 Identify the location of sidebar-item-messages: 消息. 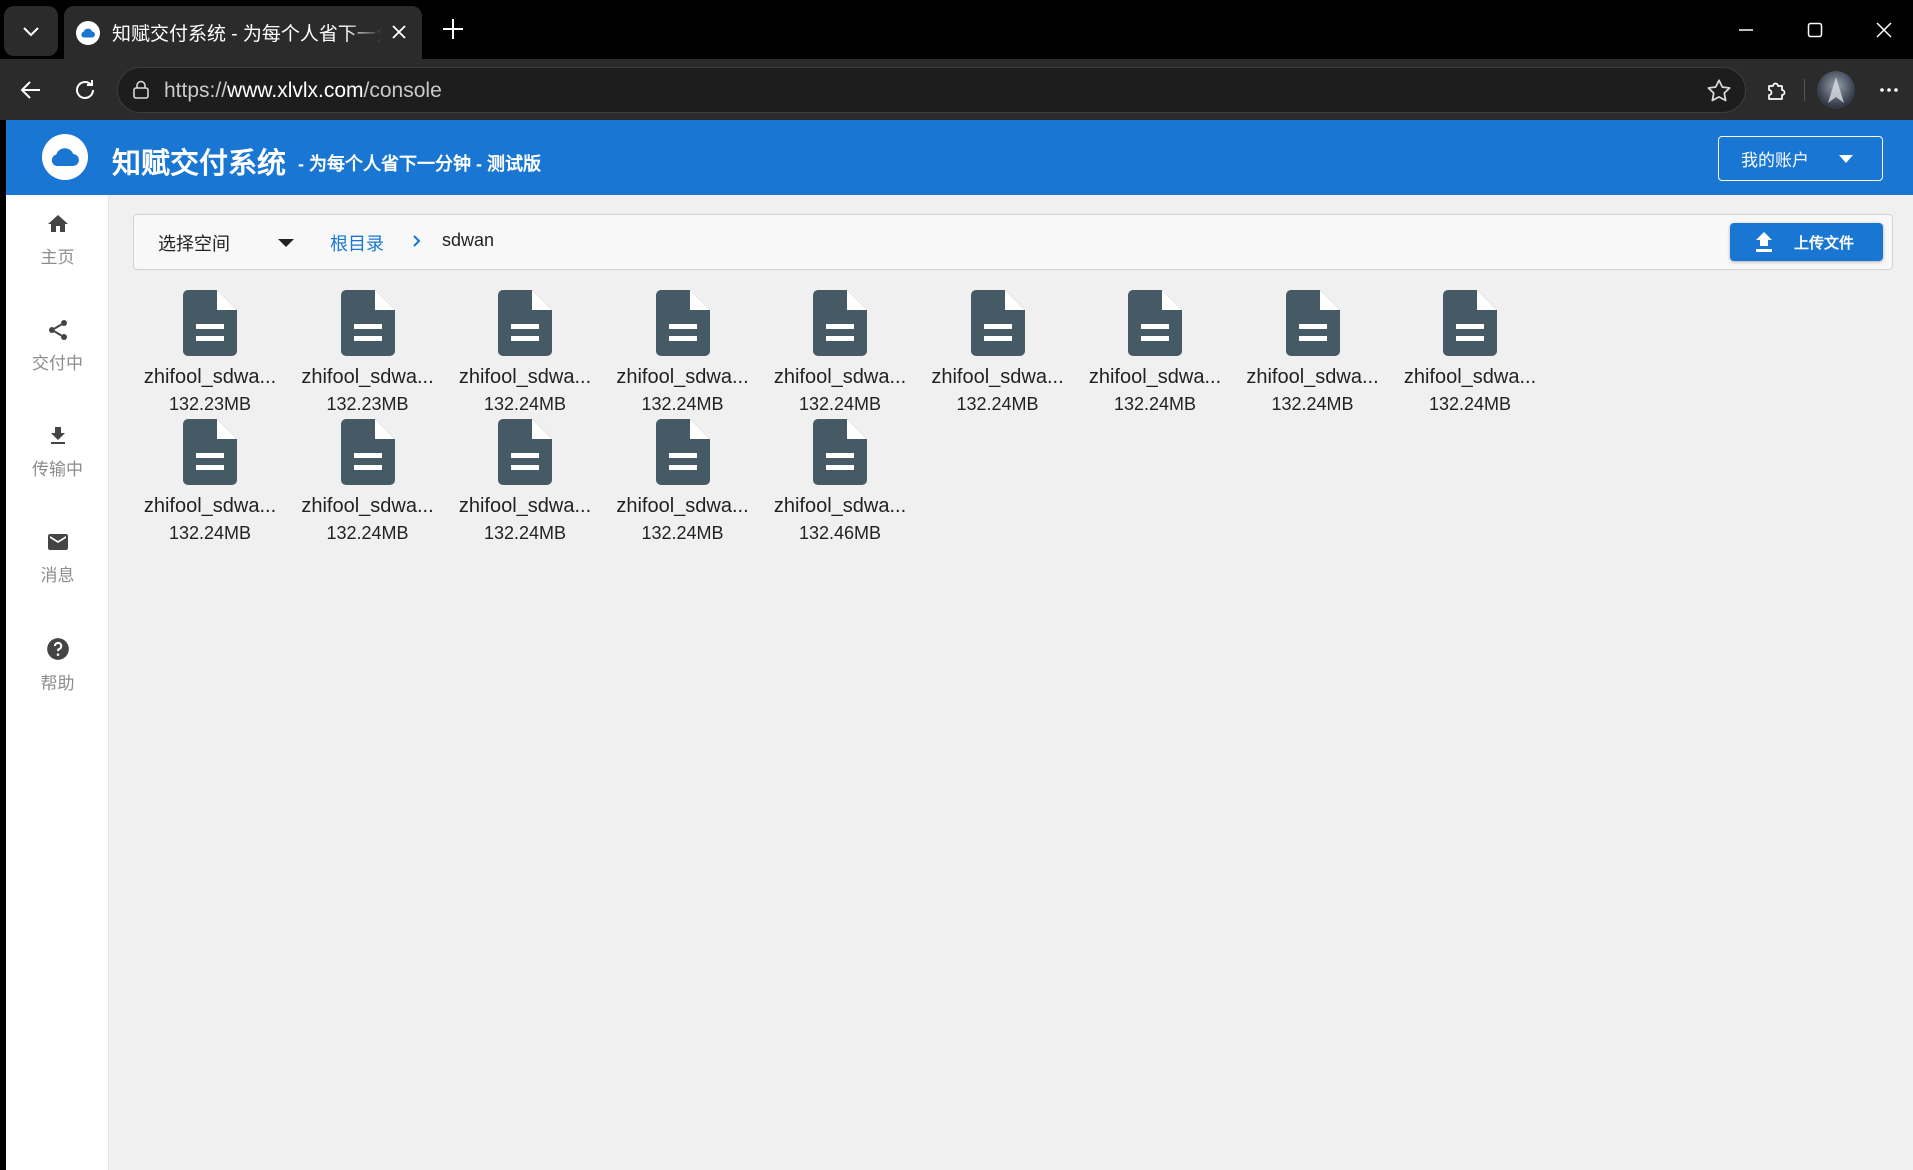
(57, 558).